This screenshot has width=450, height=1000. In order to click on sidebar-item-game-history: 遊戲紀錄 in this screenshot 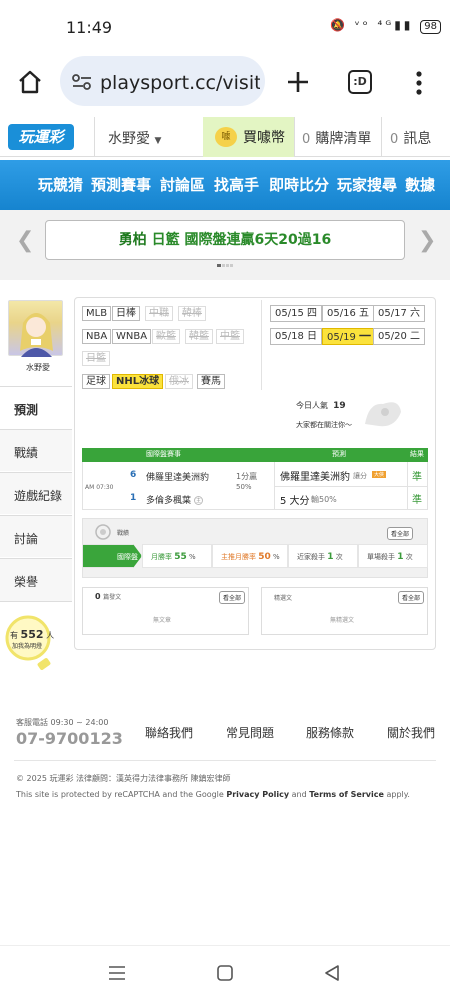, I will do `click(36, 493)`.